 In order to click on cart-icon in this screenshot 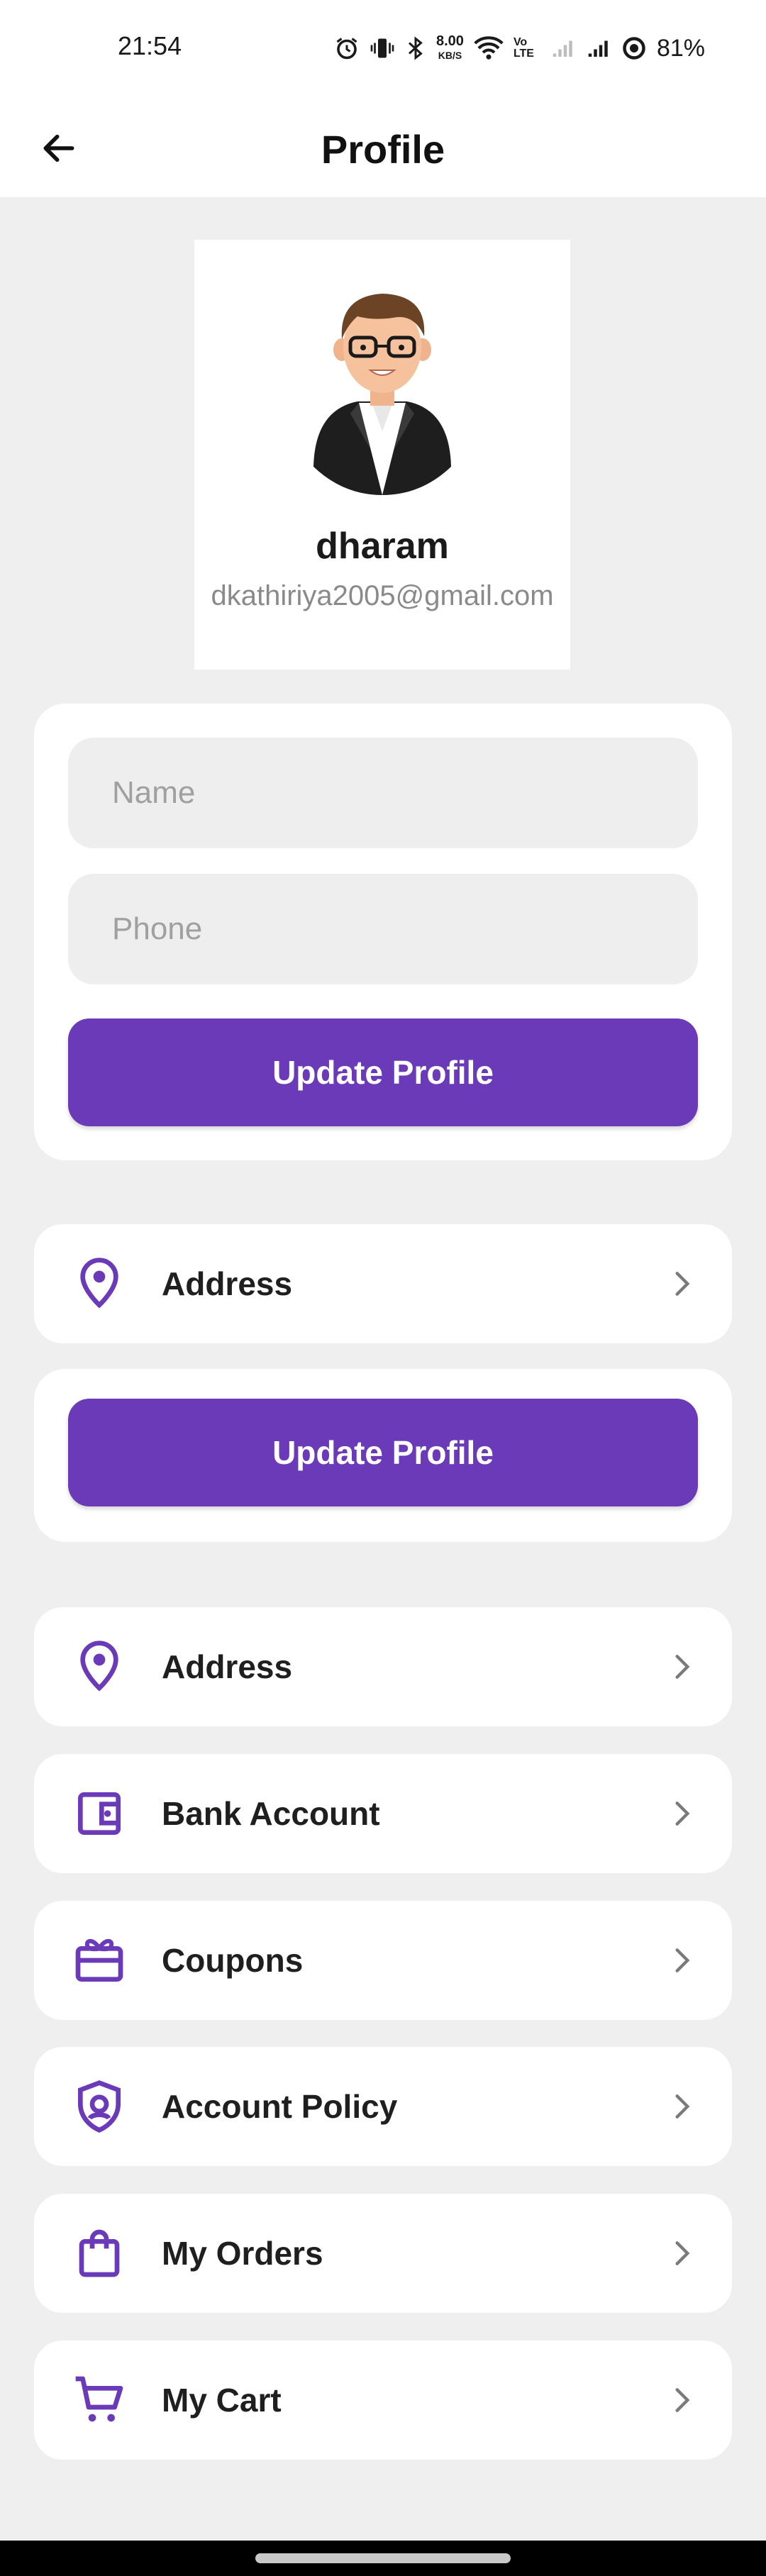, I will do `click(99, 2399)`.